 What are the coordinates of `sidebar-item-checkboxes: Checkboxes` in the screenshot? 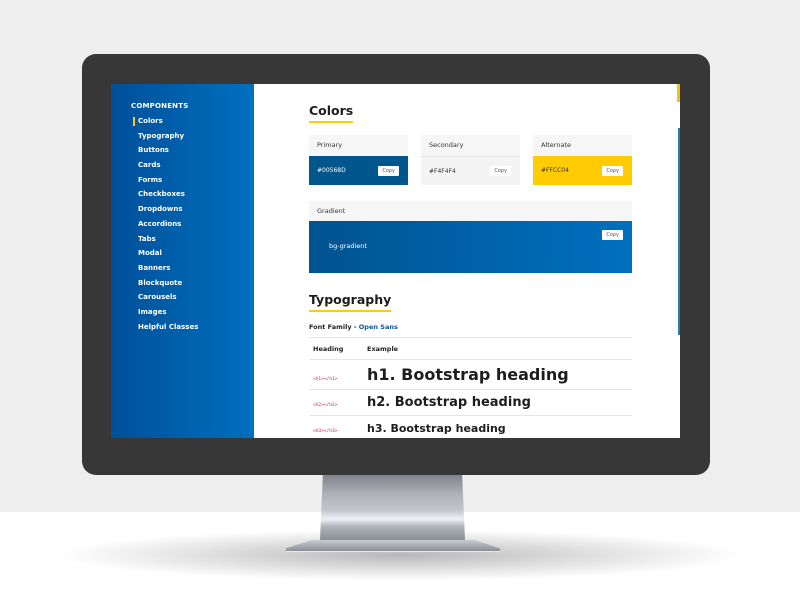 It's located at (192, 194).